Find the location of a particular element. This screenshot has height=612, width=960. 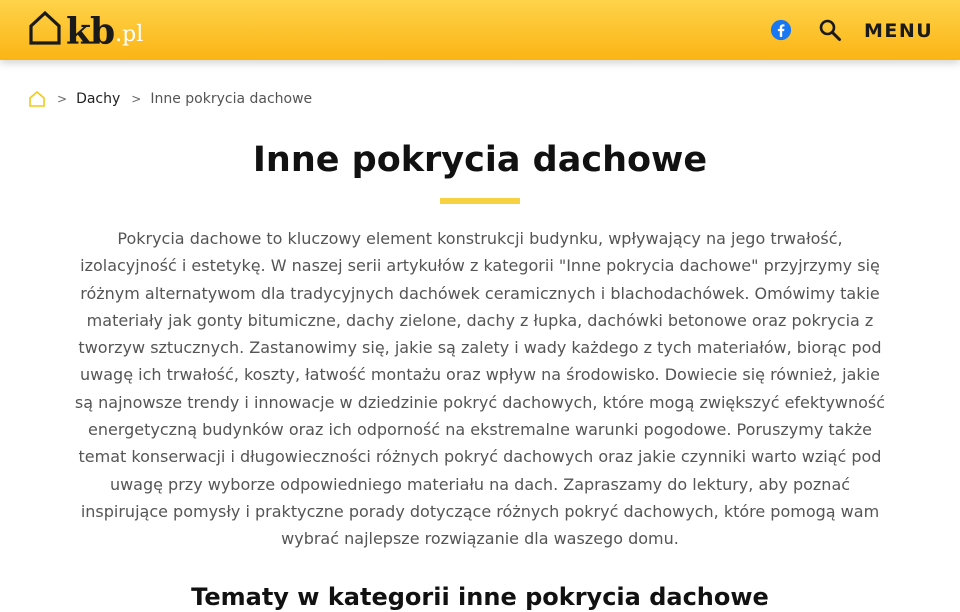

breadcrumb-current: Inne pokrycia dachowe is located at coordinates (231, 99).